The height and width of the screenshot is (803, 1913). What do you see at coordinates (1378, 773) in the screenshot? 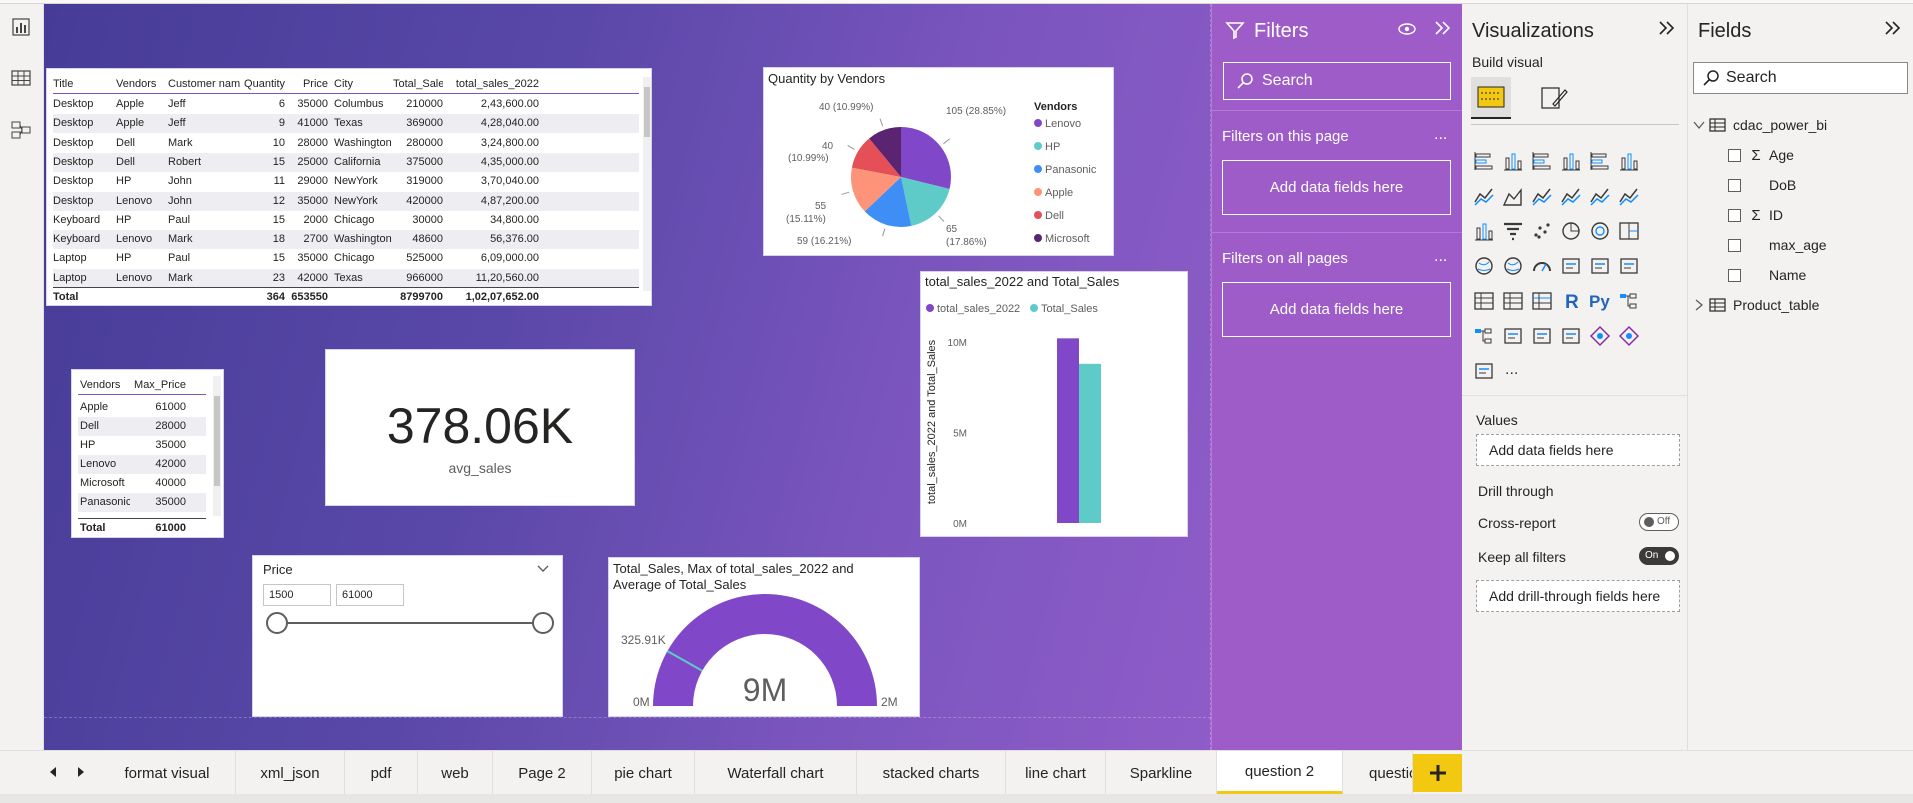
I see `tab-questio: questio` at bounding box center [1378, 773].